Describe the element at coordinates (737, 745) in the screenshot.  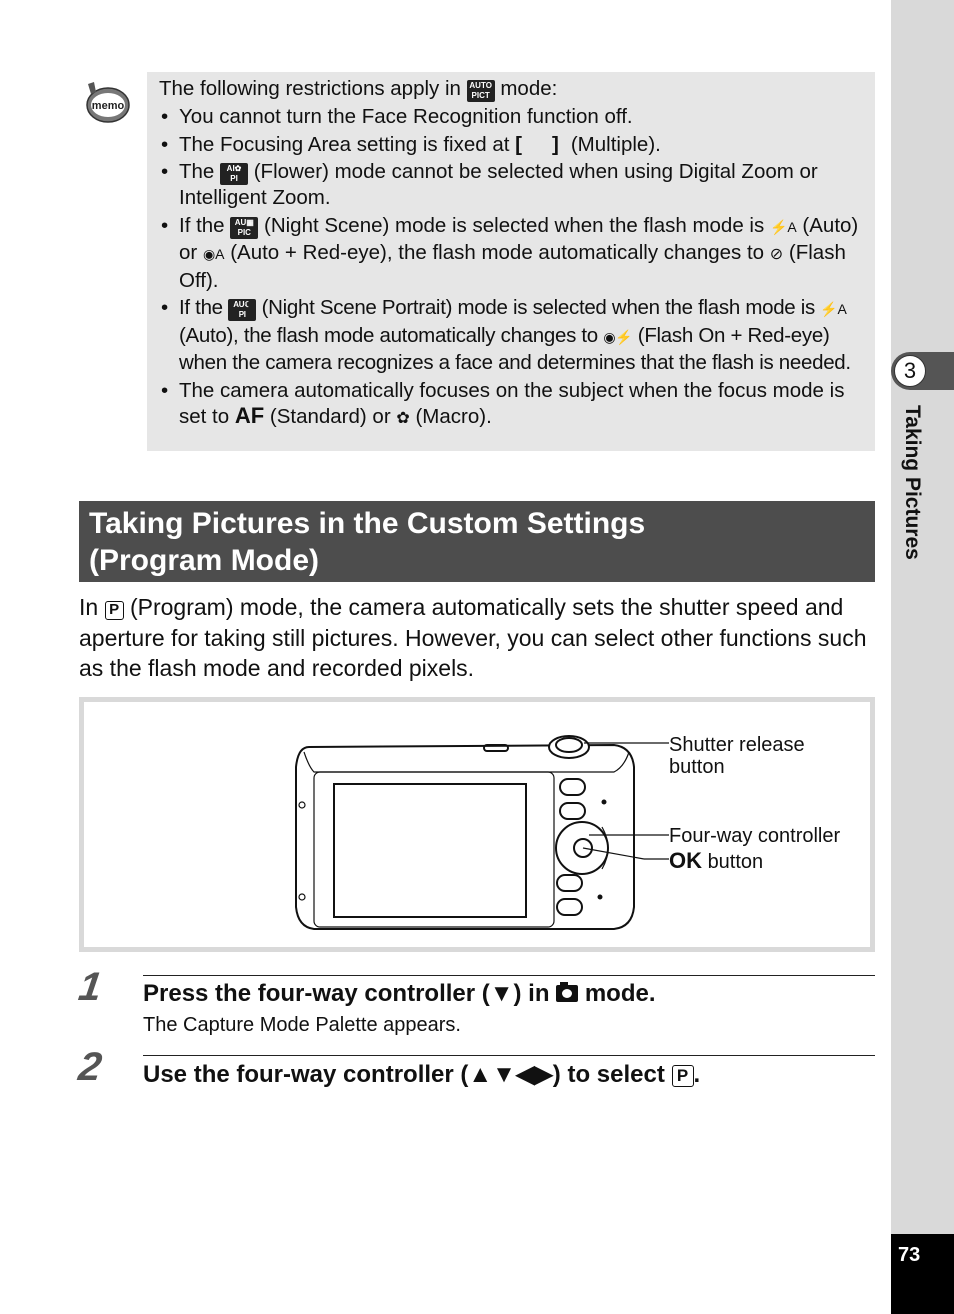
I see `callout-text: Shutter release` at that location.